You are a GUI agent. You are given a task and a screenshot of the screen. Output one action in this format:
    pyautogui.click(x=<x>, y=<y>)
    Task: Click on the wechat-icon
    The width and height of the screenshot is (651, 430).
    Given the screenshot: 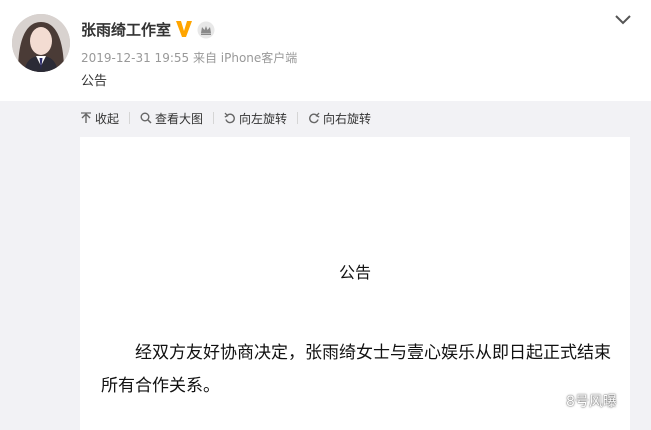 What is the action you would take?
    pyautogui.click(x=551, y=400)
    